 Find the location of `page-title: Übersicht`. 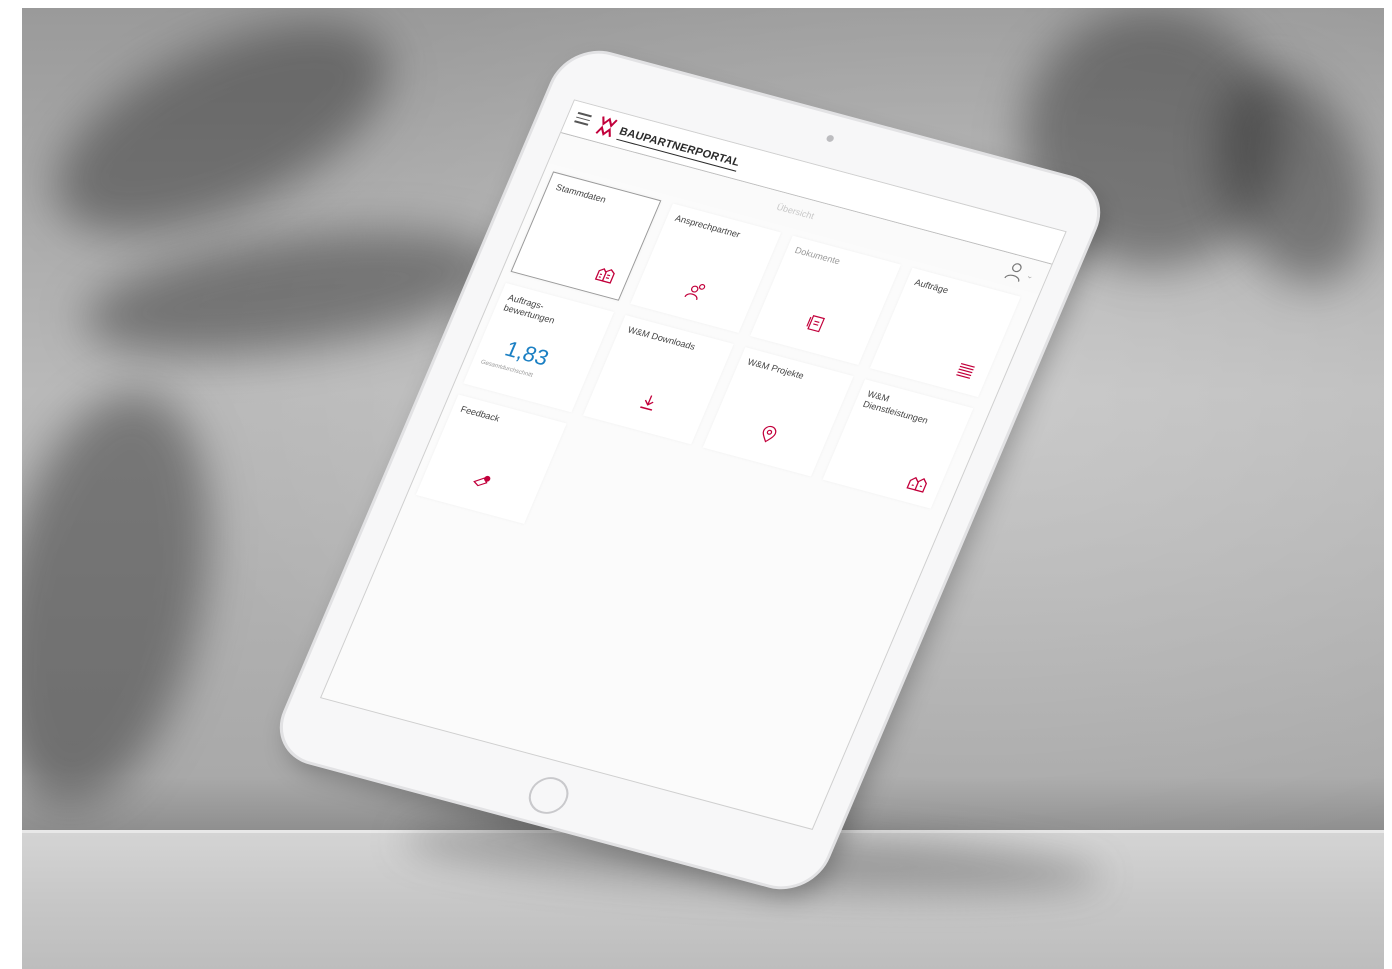

page-title: Übersicht is located at coordinates (795, 211).